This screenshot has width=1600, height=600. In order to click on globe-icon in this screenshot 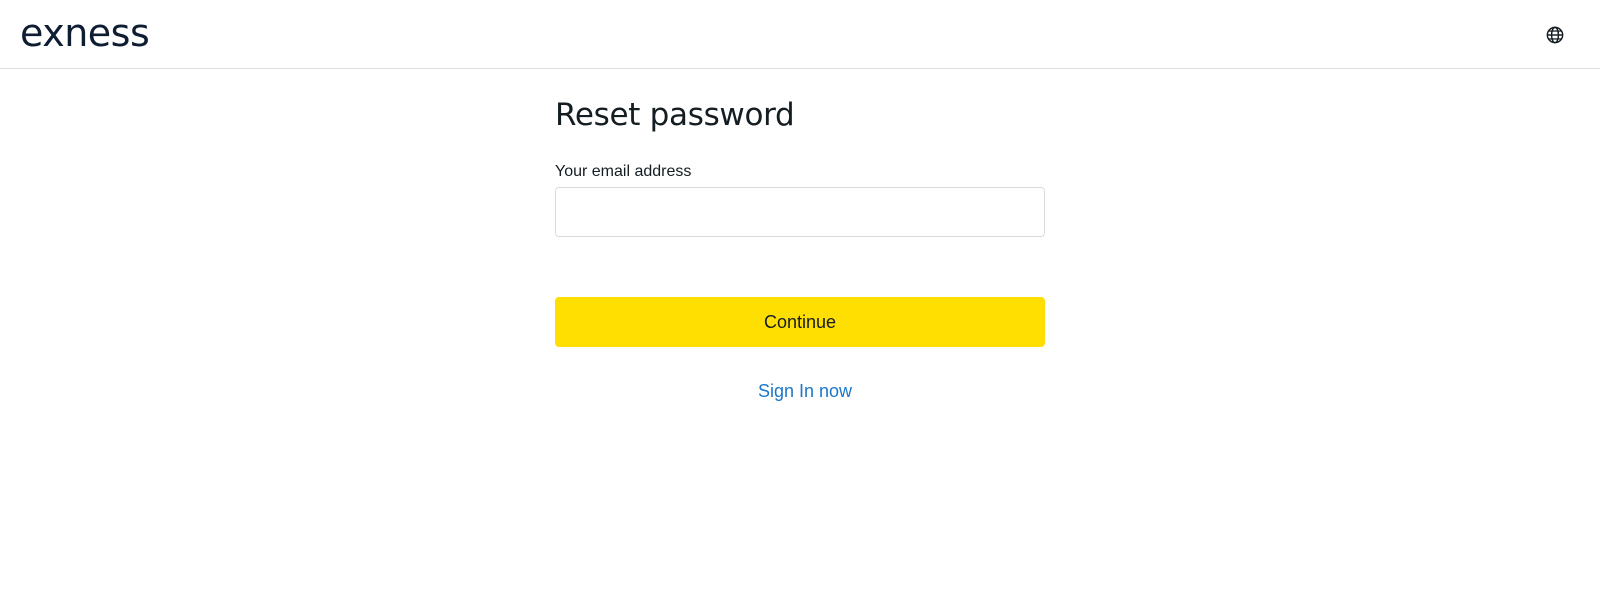, I will do `click(1555, 35)`.